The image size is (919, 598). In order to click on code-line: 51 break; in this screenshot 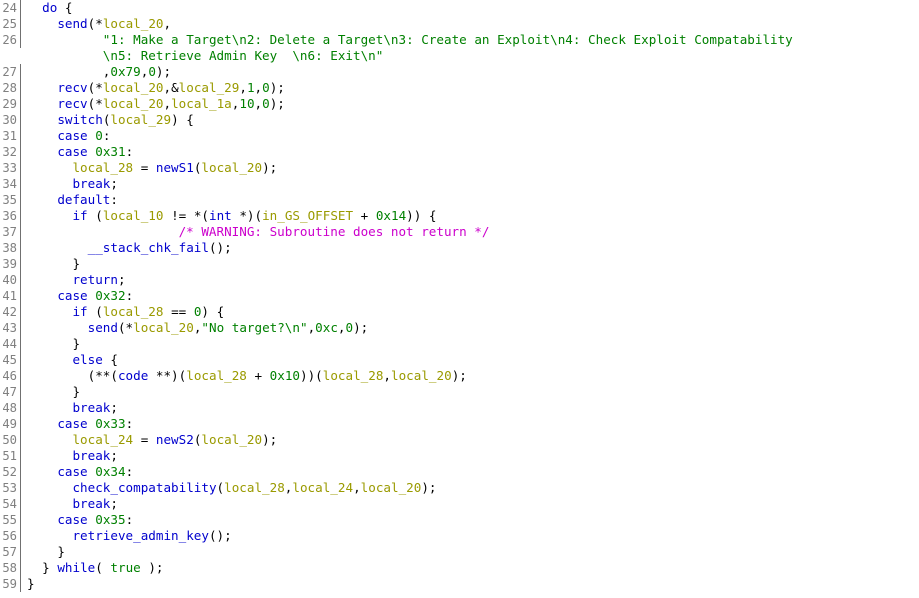, I will do `click(459, 456)`.